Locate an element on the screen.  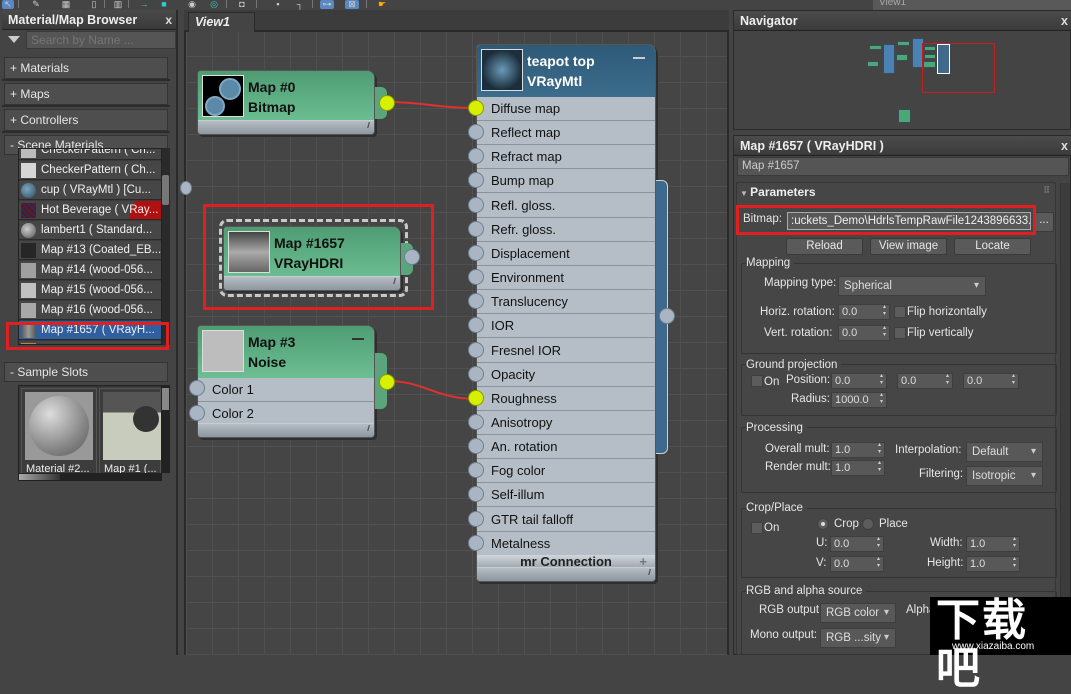
horiz-rotation-spinner: 0.0 is located at coordinates (864, 312).